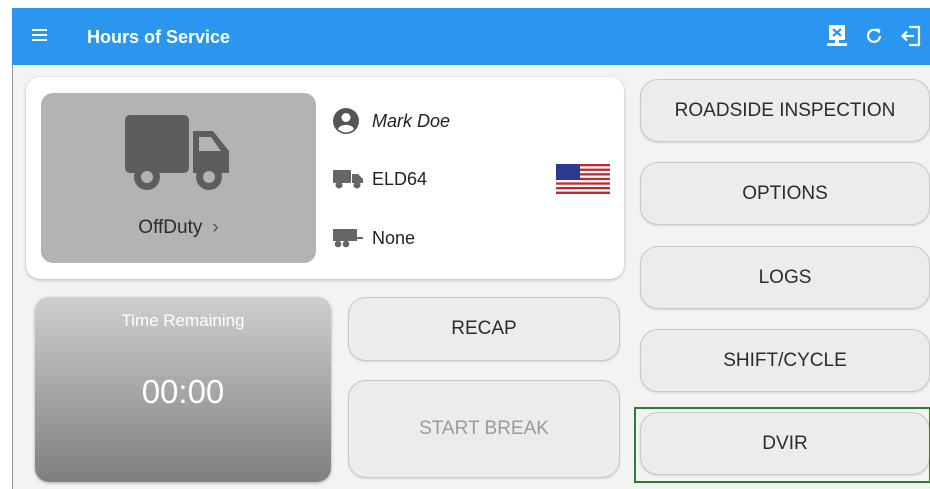 This screenshot has height=489, width=930. What do you see at coordinates (471, 36) in the screenshot?
I see `app-bar: Hours of Service` at bounding box center [471, 36].